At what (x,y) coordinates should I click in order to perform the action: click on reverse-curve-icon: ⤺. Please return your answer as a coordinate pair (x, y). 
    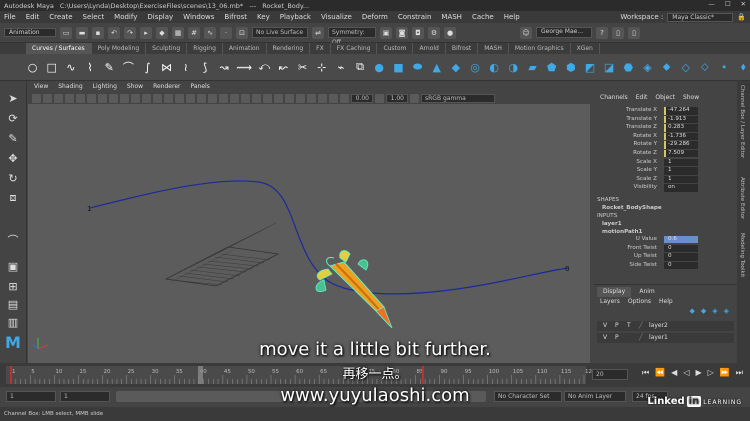
    Looking at the image, I should click on (264, 67).